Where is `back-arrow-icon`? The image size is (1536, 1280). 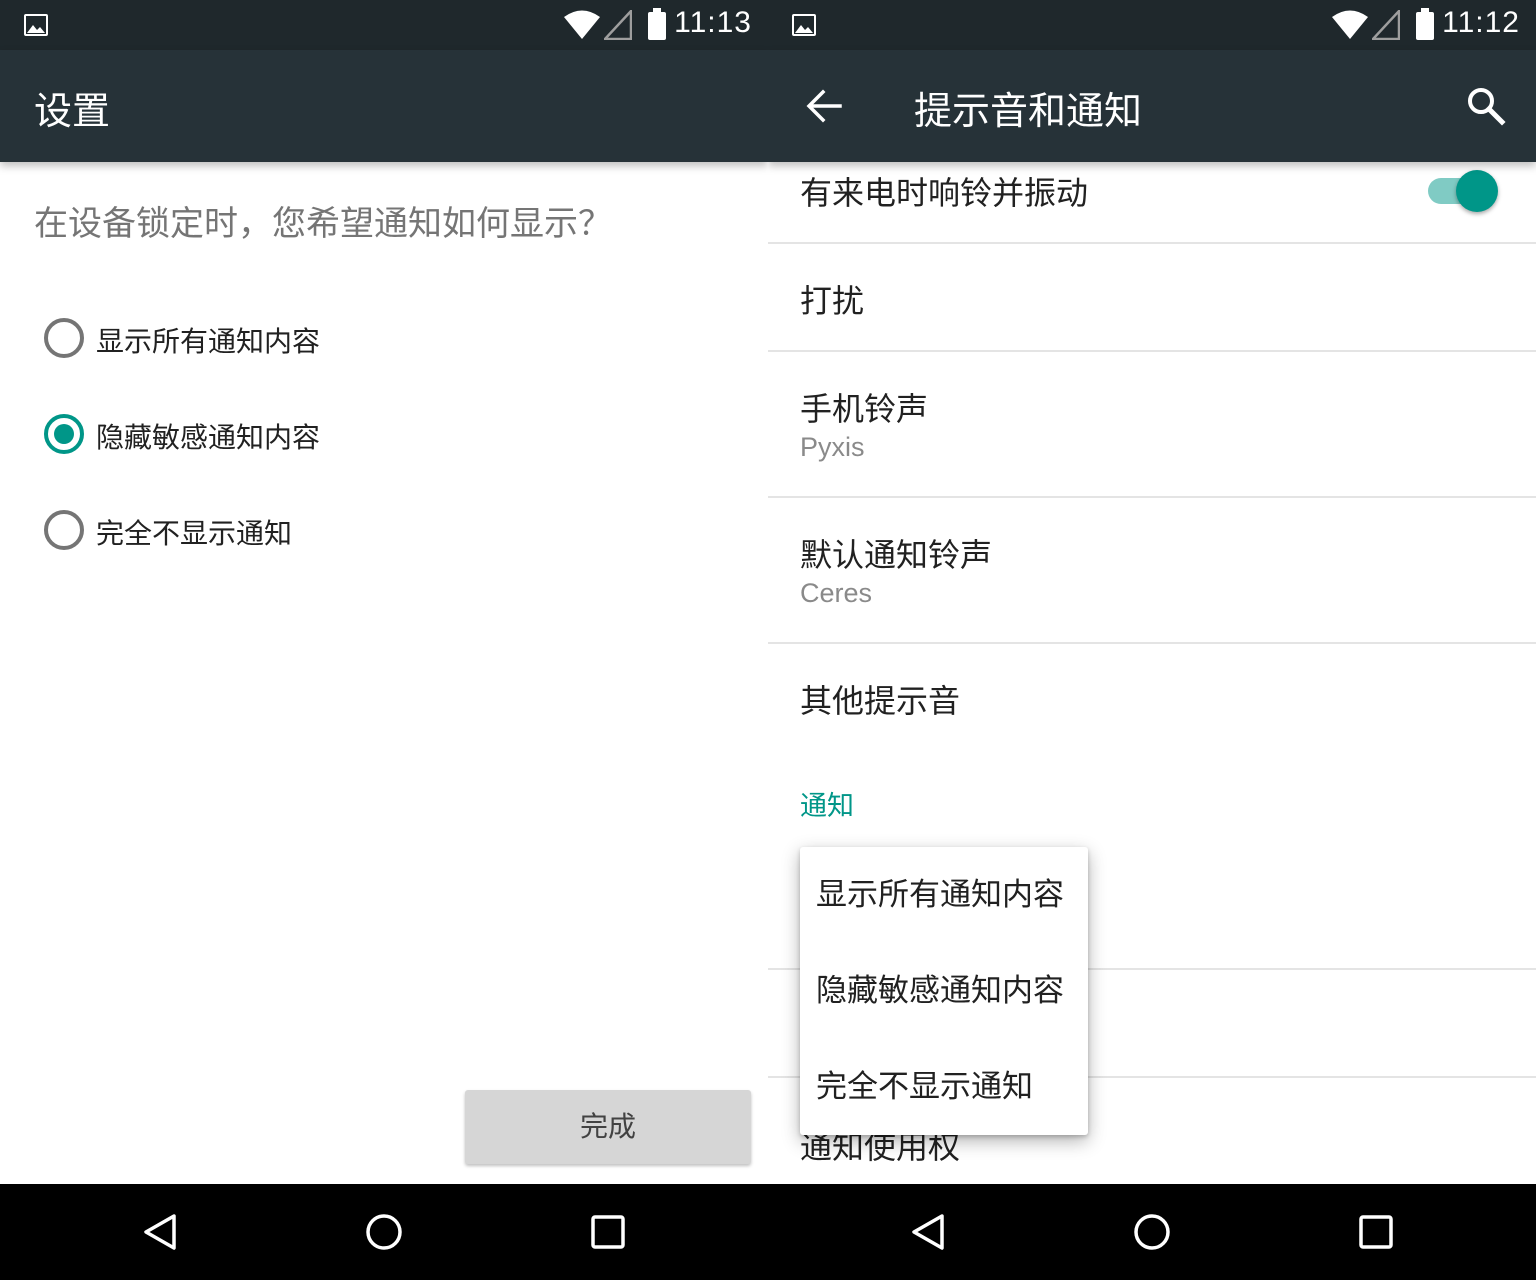
back-arrow-icon is located at coordinates (824, 106).